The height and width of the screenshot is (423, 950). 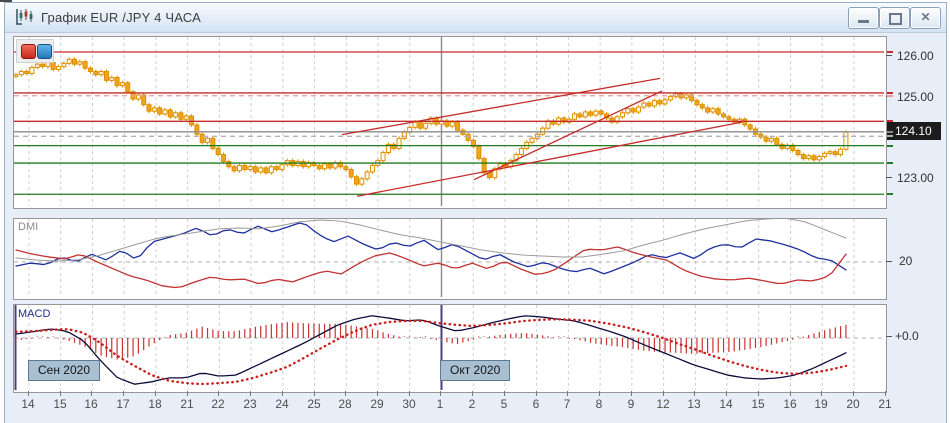 What do you see at coordinates (915, 56) in the screenshot?
I see `price-label-126: 126.00` at bounding box center [915, 56].